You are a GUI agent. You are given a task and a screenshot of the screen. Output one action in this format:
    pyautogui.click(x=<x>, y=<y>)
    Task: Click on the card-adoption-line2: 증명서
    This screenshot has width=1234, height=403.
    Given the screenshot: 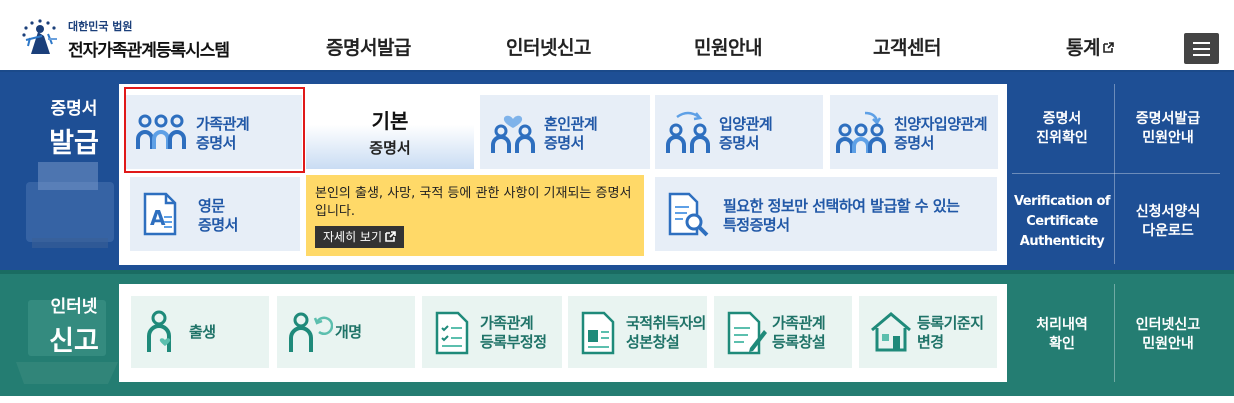 What is the action you would take?
    pyautogui.click(x=739, y=143)
    